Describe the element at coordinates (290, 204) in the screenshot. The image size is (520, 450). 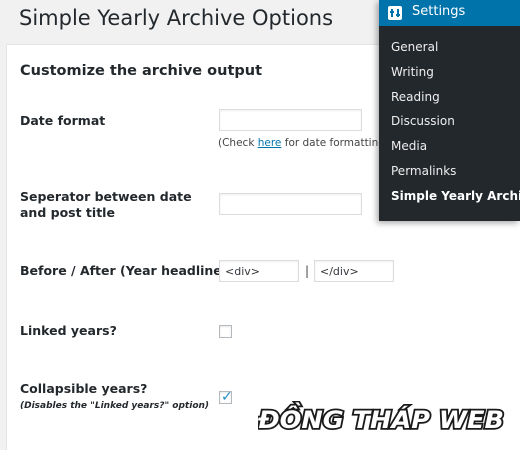
I see `separator-input` at that location.